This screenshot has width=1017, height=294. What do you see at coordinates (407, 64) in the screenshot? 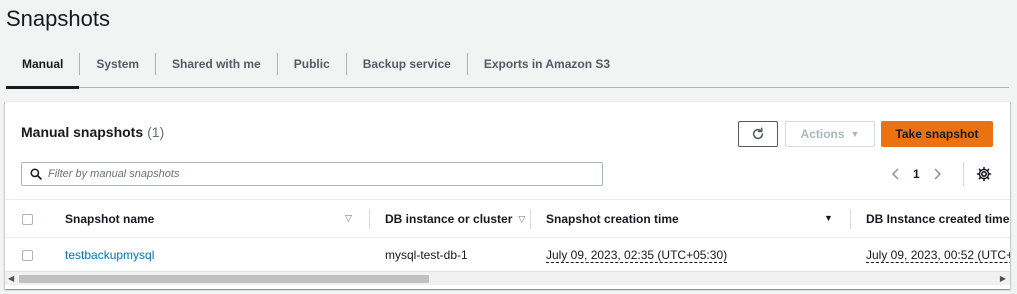
I see `tab-backup-service: Backup service` at bounding box center [407, 64].